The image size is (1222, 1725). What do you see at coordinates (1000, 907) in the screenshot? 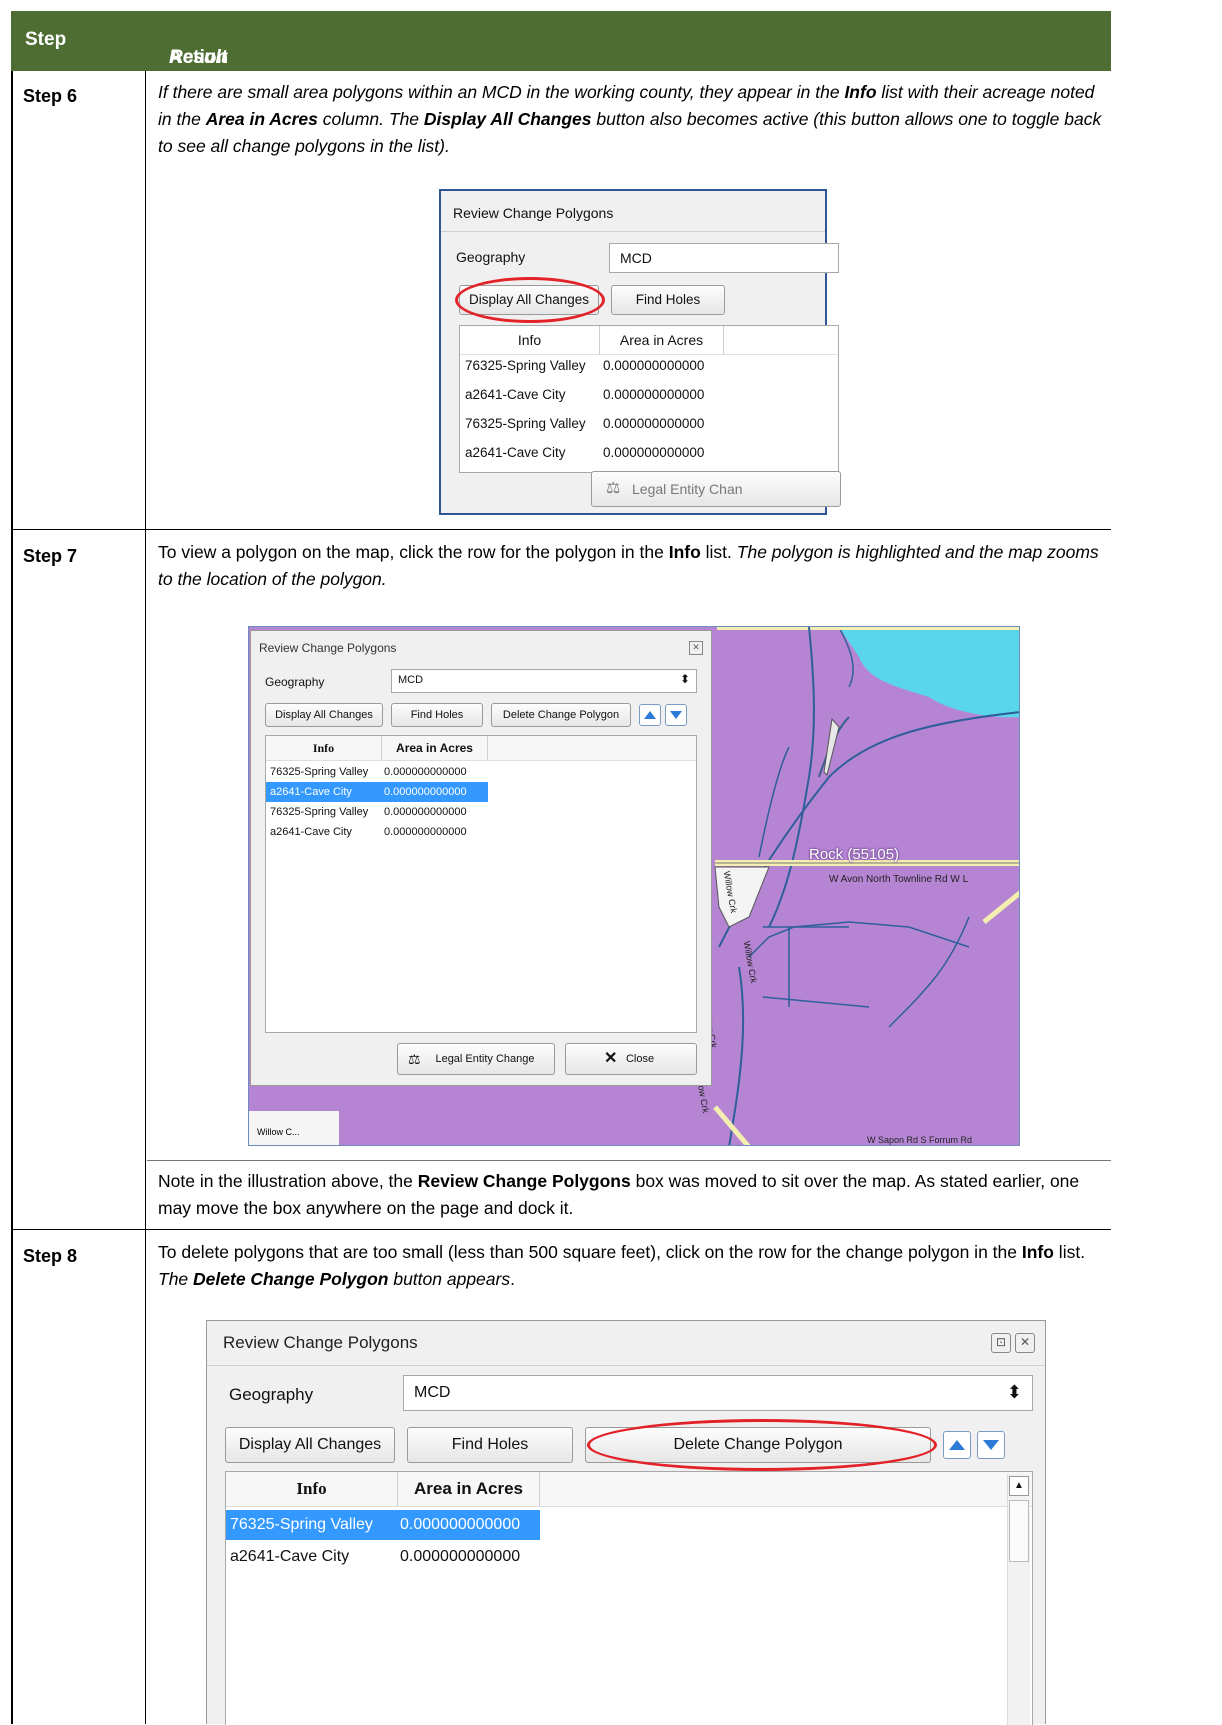
I see `road-diagonal` at bounding box center [1000, 907].